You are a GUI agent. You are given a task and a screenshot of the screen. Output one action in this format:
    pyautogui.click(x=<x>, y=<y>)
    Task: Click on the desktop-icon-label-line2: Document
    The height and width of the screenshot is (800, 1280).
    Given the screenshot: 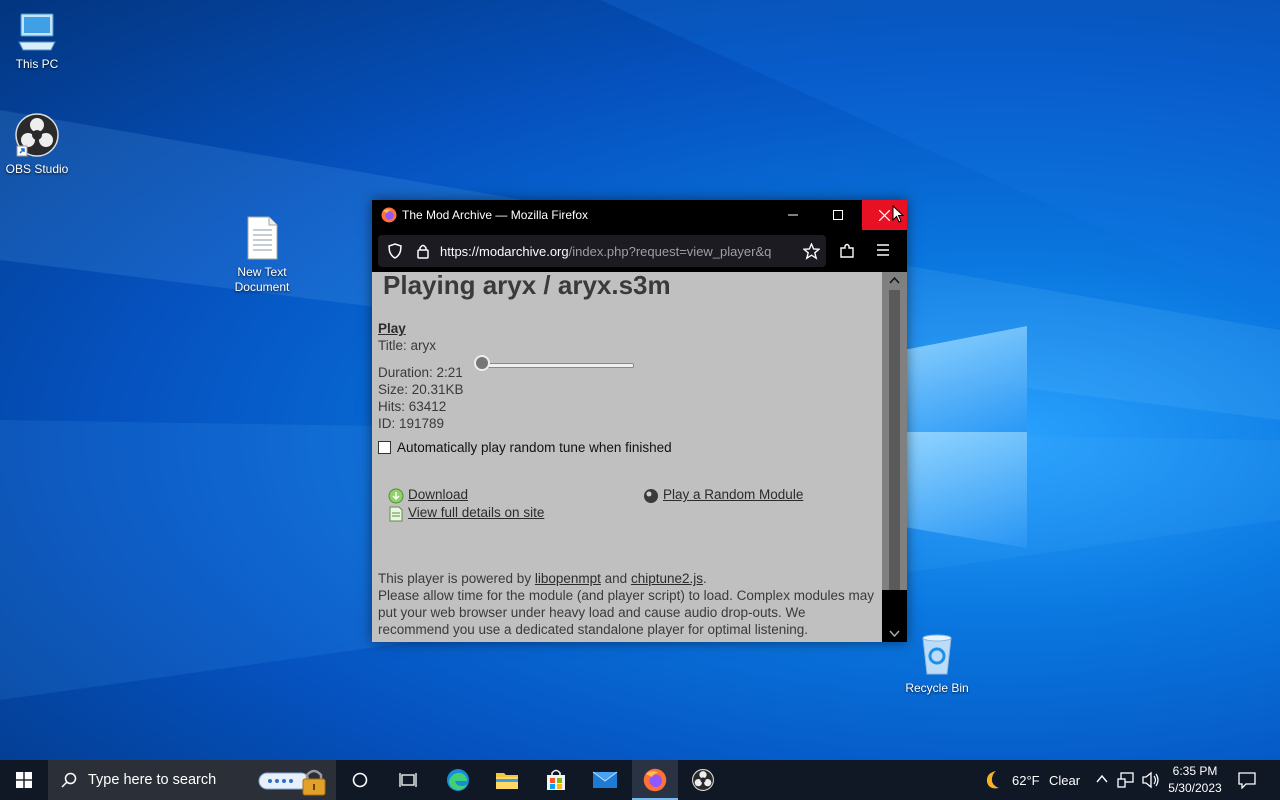 What is the action you would take?
    pyautogui.click(x=262, y=287)
    